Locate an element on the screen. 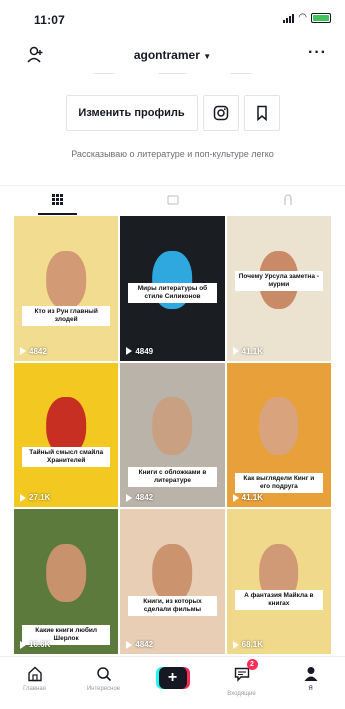 The image size is (345, 709). plus-icon: + is located at coordinates (172, 678).